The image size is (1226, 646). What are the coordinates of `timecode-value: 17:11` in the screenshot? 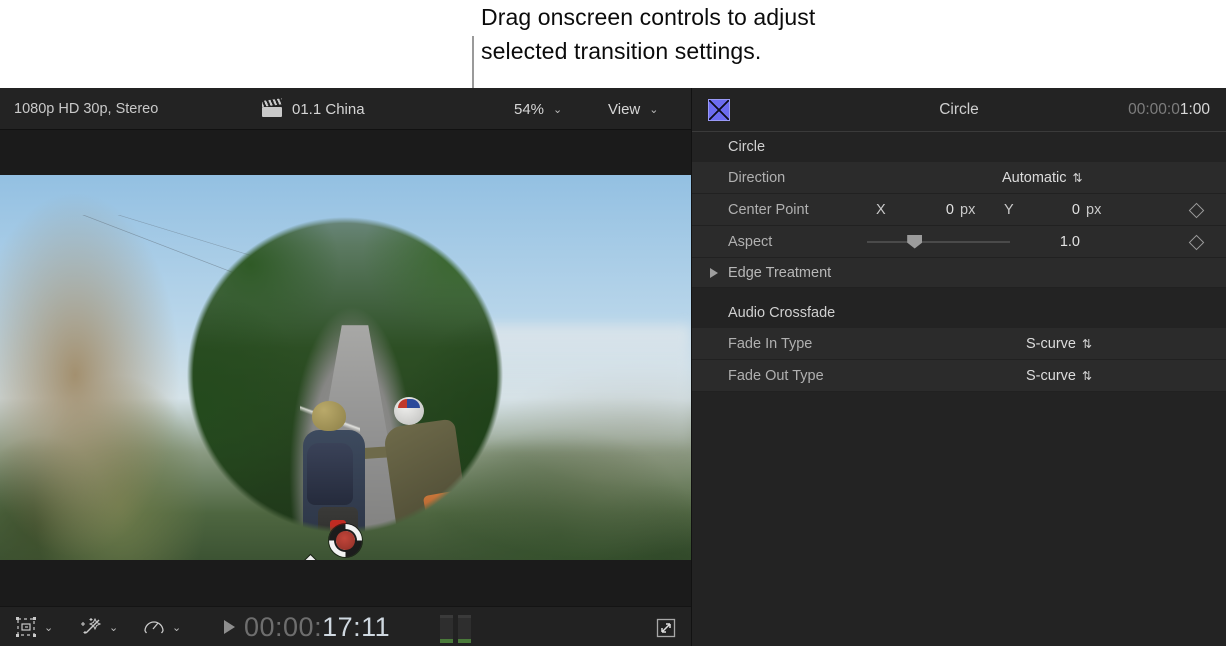 It's located at (356, 626).